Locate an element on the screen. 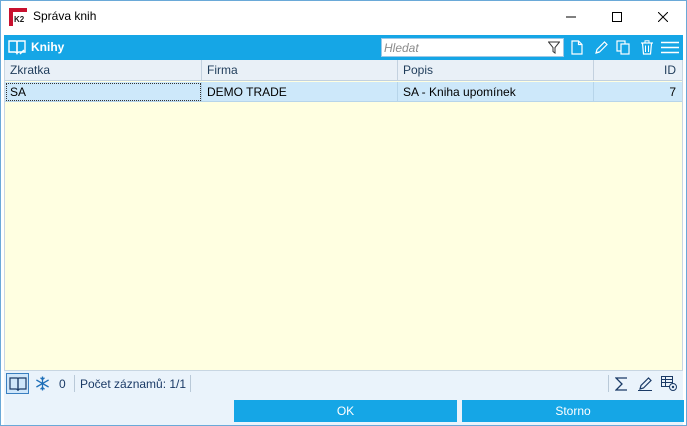 This screenshot has height=426, width=687. menu-button is located at coordinates (670, 47).